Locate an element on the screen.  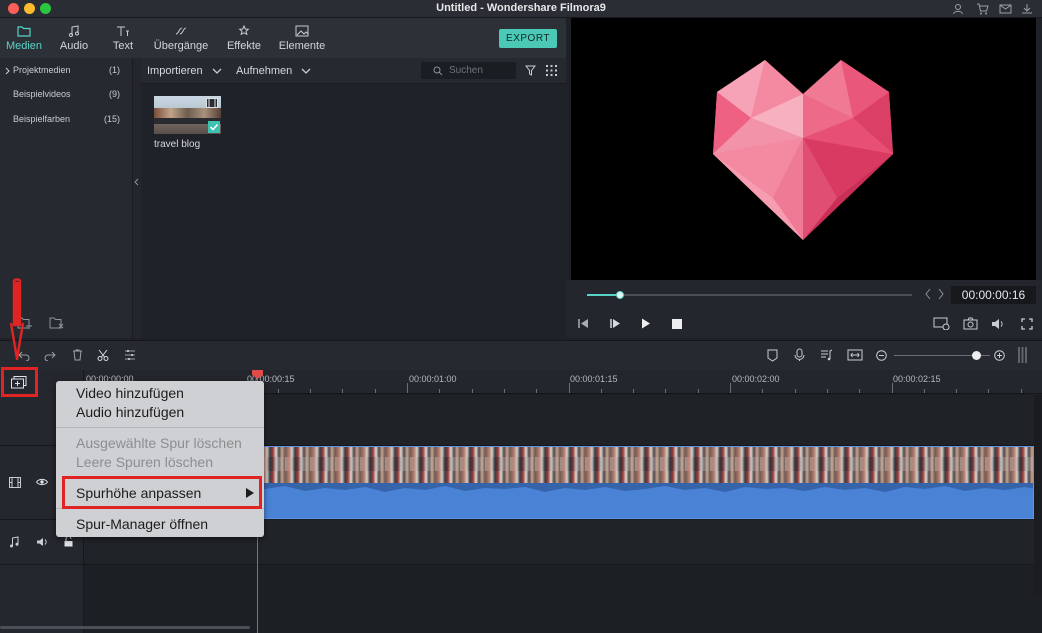
sidebar-item-count: (15) is located at coordinates (111, 119).